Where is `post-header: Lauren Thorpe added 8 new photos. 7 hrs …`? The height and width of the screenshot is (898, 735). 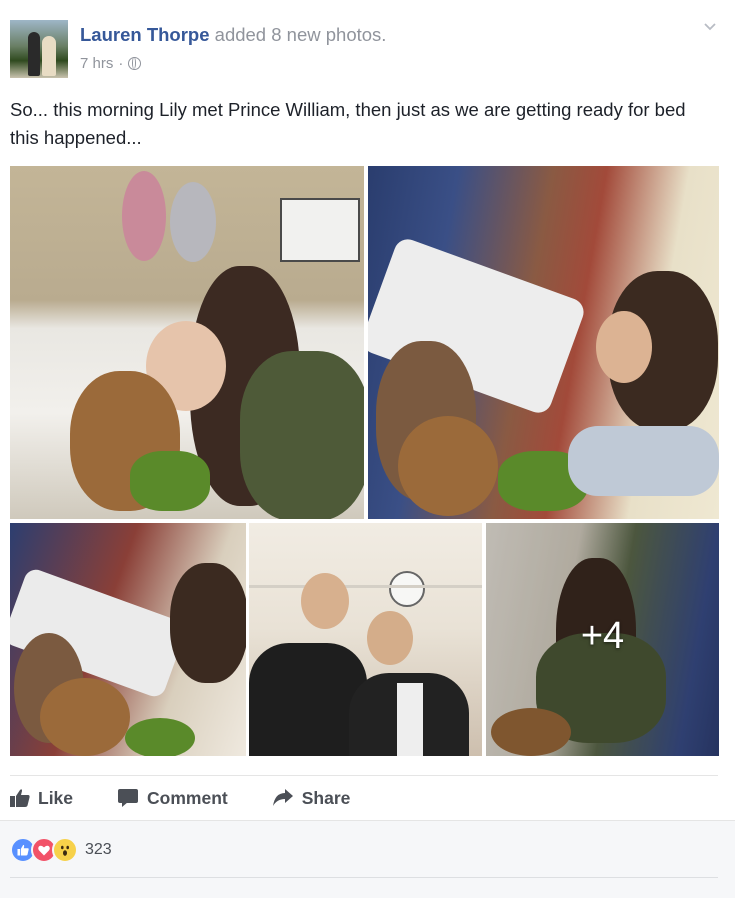 post-header: Lauren Thorpe added 8 new photos. 7 hrs … is located at coordinates (367, 48).